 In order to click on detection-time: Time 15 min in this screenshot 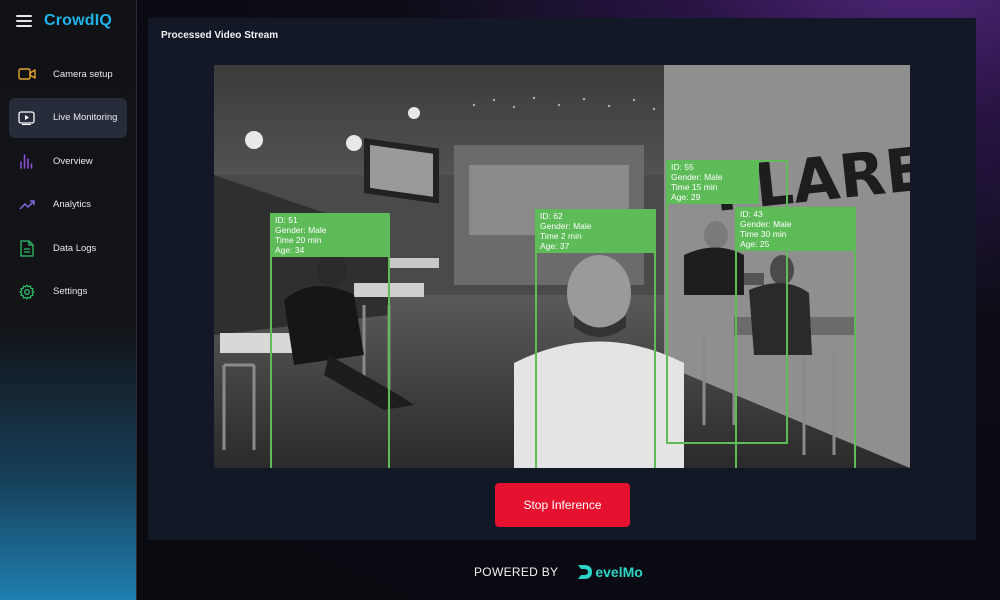, I will do `click(694, 187)`.